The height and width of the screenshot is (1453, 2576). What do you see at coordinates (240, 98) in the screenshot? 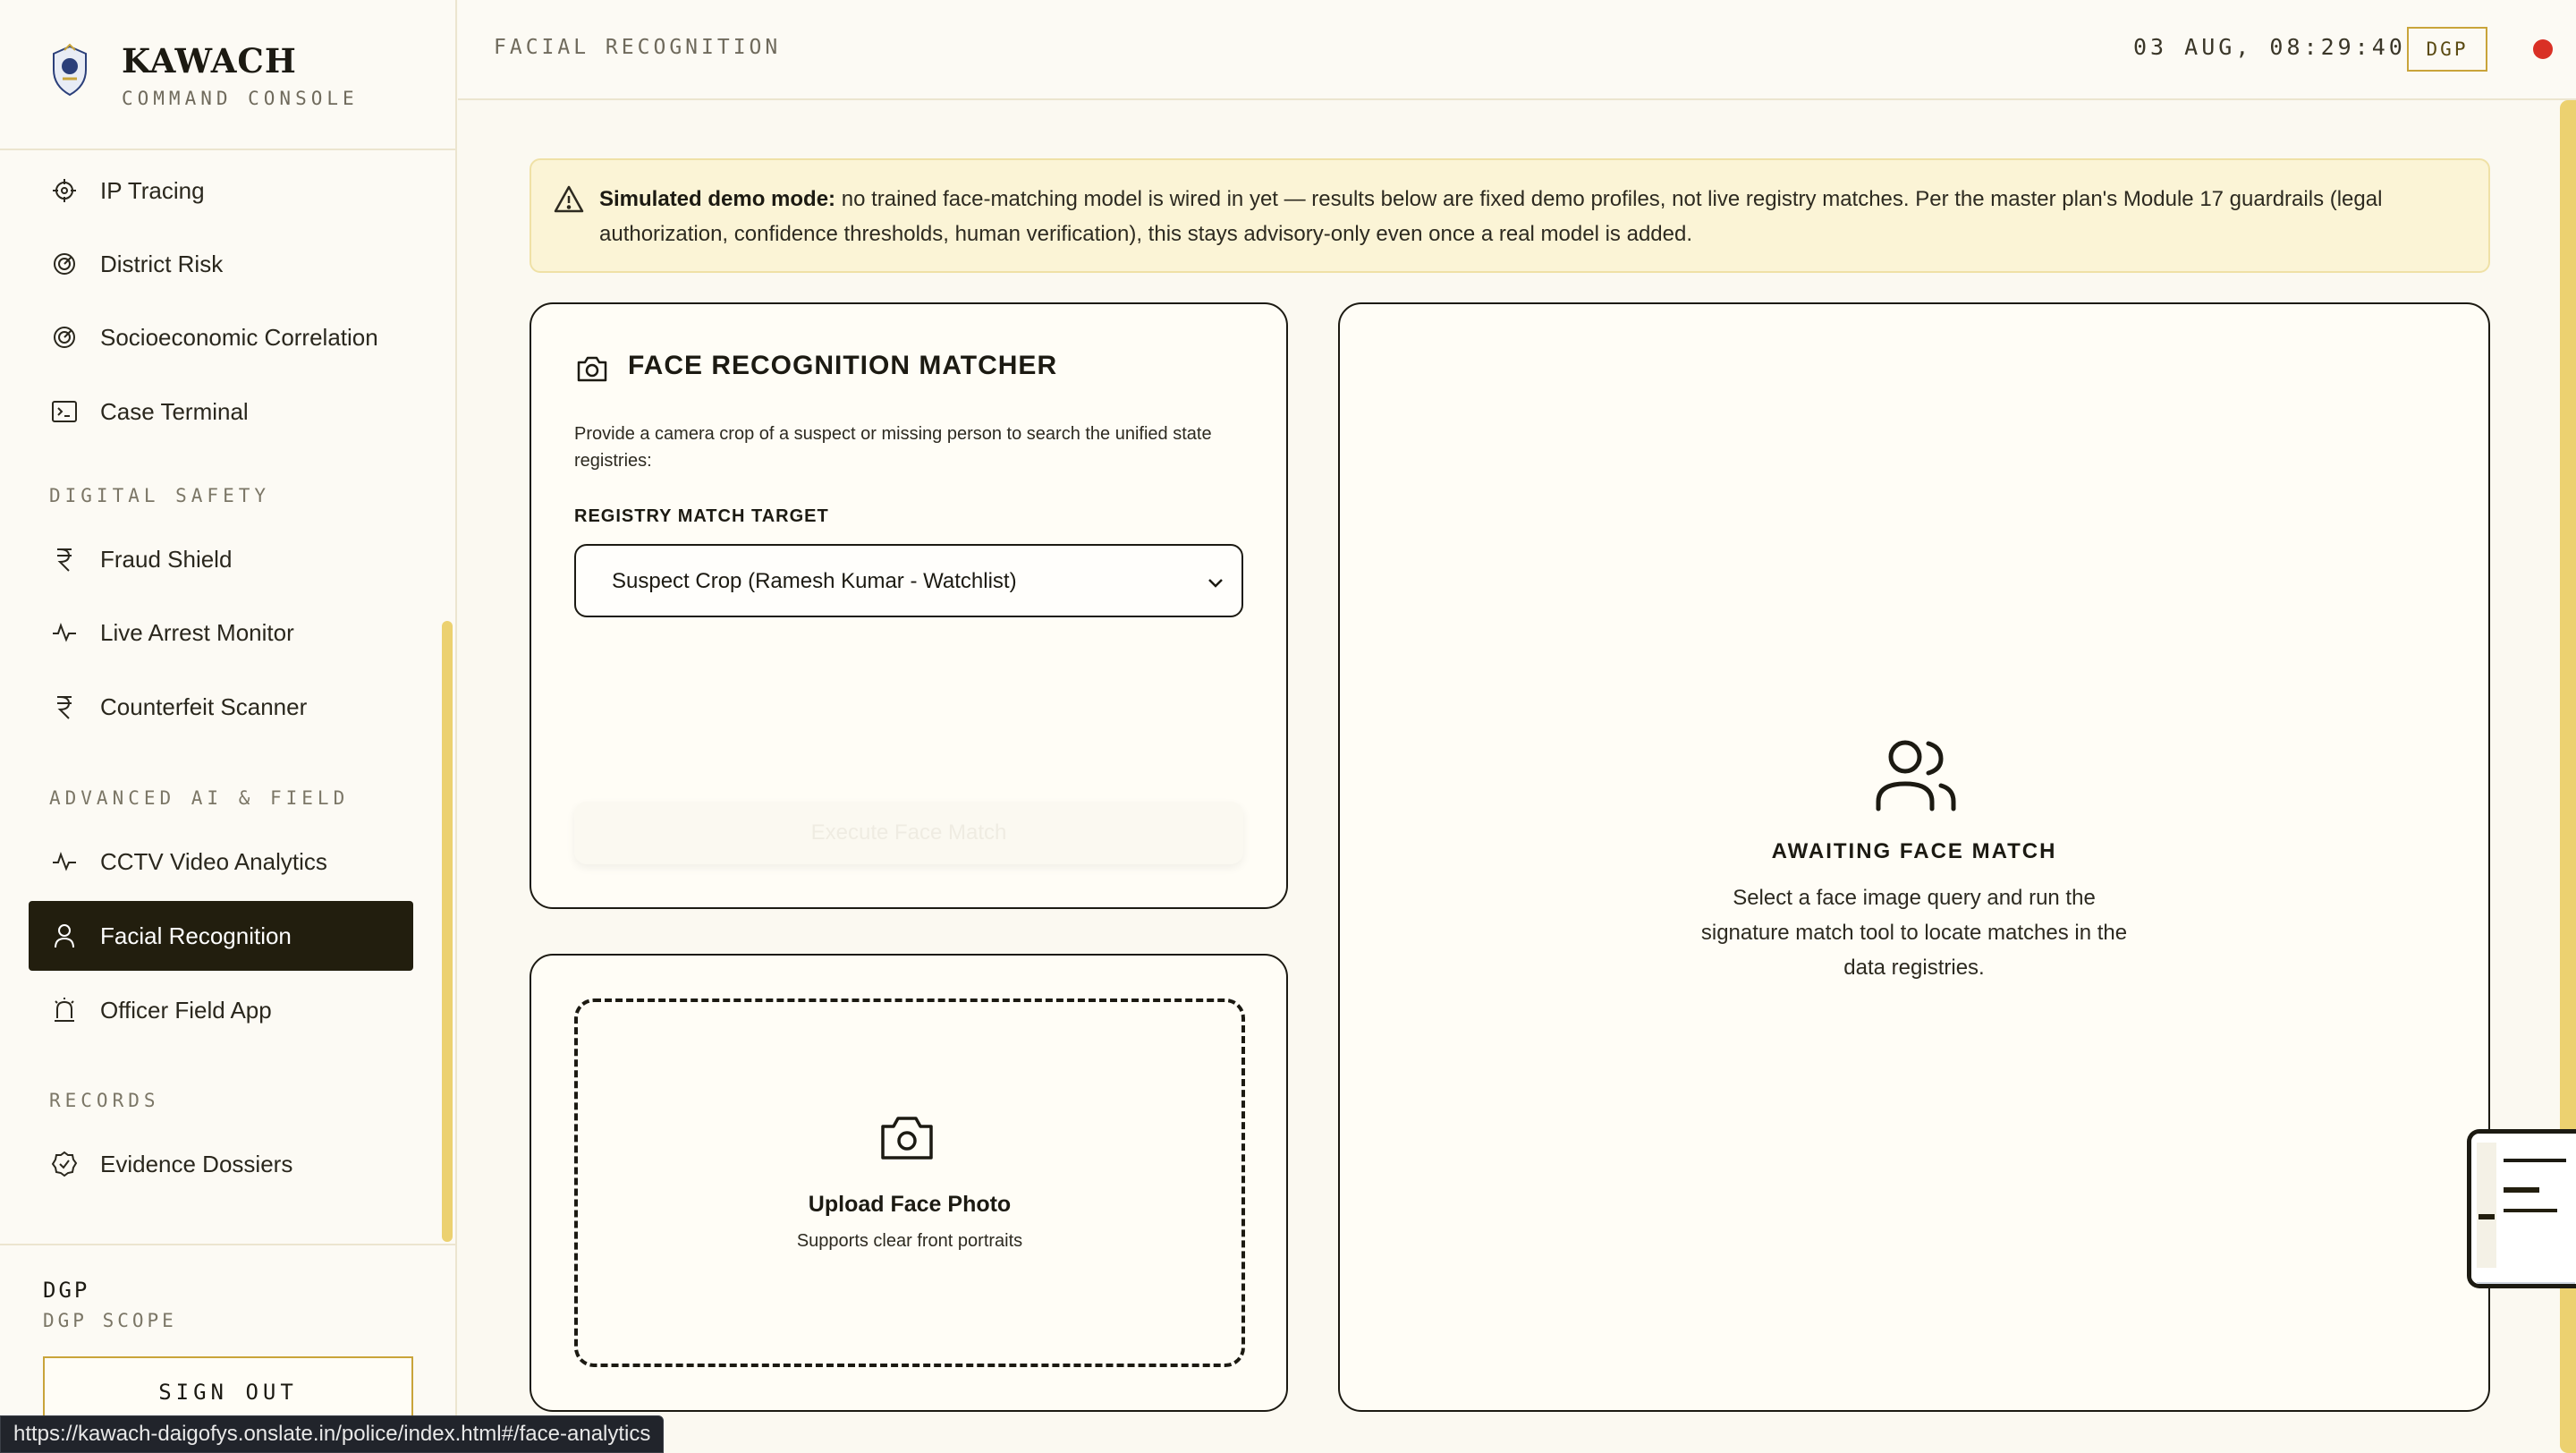
I see `brand-subtitle: COMMAND CONSOLE` at bounding box center [240, 98].